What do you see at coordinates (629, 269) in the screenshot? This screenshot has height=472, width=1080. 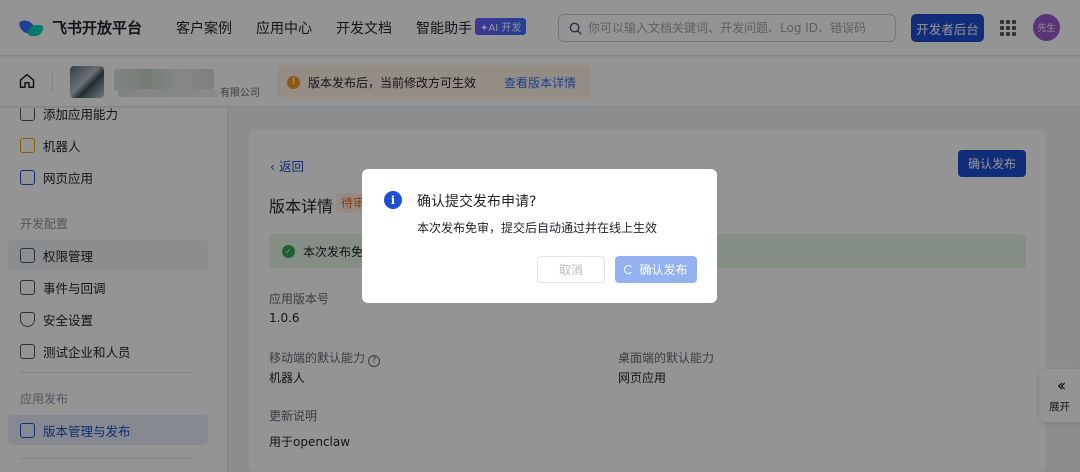 I see `loading-spinner-icon` at bounding box center [629, 269].